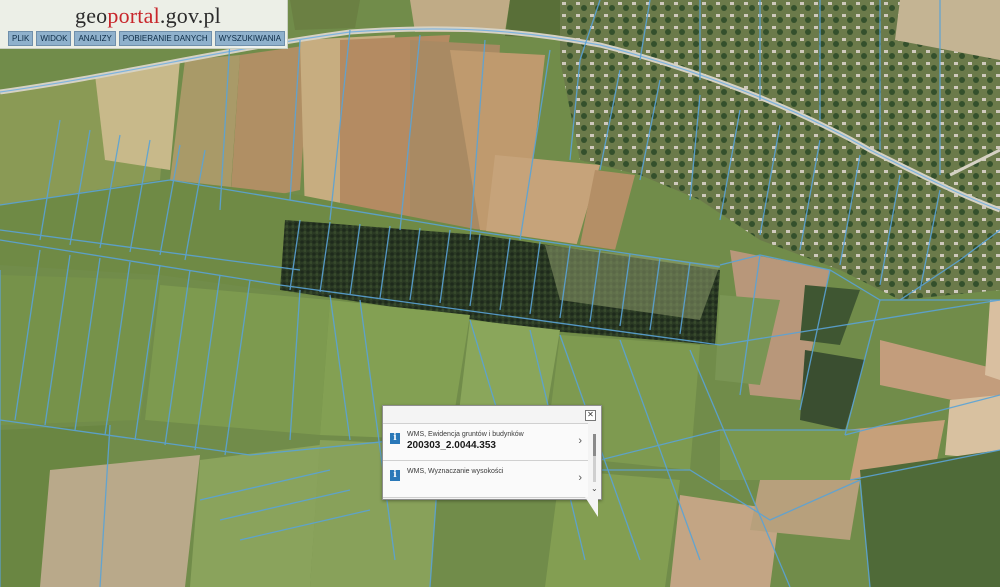 This screenshot has height=587, width=1000. I want to click on logo-portal: portal, so click(133, 15).